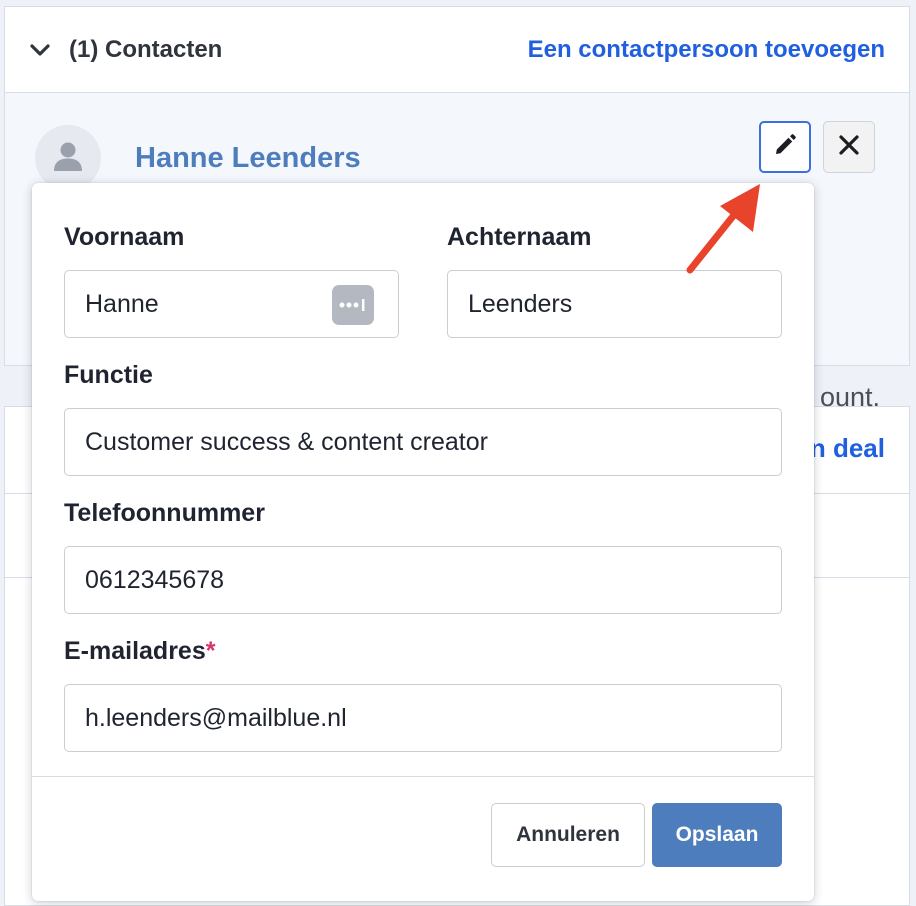  I want to click on job-title-field: Customer success & content creator, so click(423, 442).